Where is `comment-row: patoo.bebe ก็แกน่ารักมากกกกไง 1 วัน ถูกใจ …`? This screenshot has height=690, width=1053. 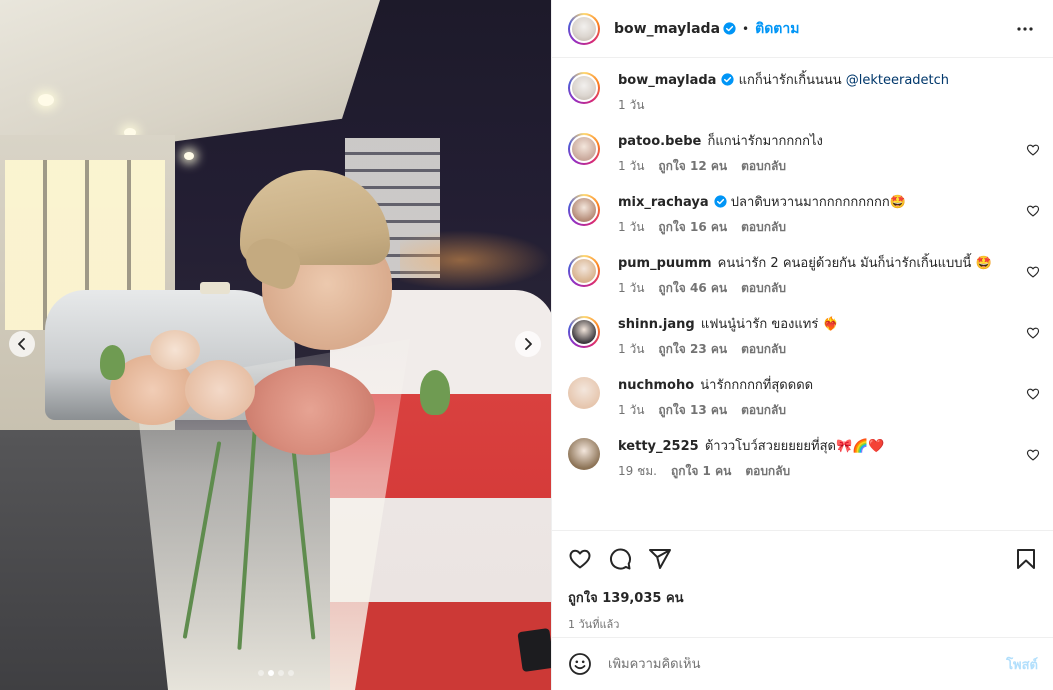
comment-row: patoo.bebe ก็แกน่ารักมากกกกไง 1 วัน ถูกใจ … is located at coordinates (802, 154).